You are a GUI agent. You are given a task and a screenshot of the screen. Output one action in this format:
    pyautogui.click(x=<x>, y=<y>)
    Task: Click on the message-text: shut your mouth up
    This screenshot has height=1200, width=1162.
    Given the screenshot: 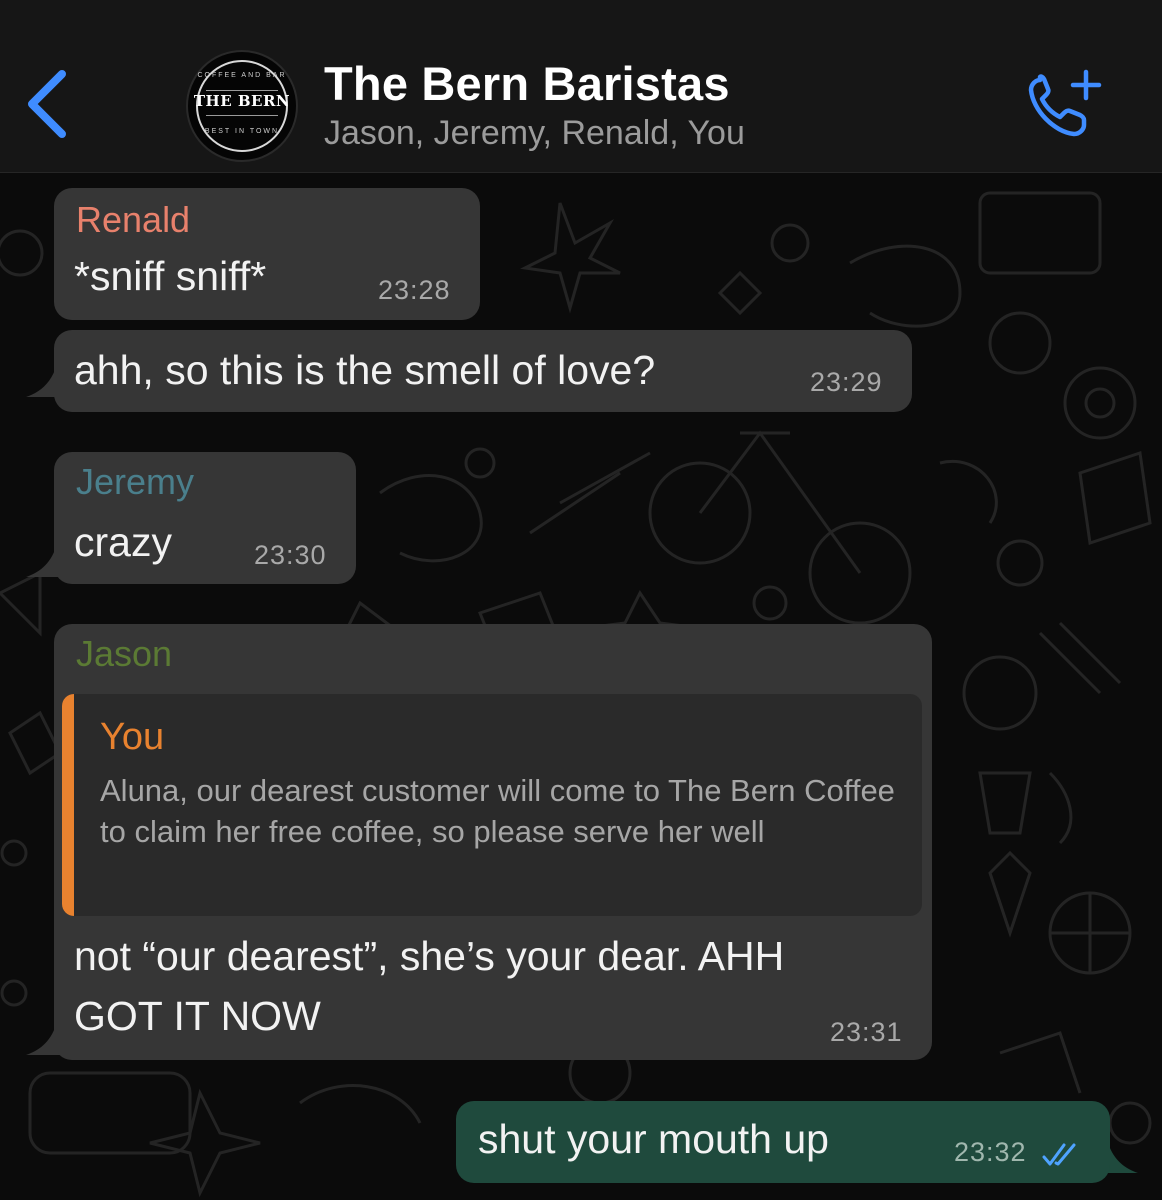 What is the action you would take?
    pyautogui.click(x=653, y=1139)
    